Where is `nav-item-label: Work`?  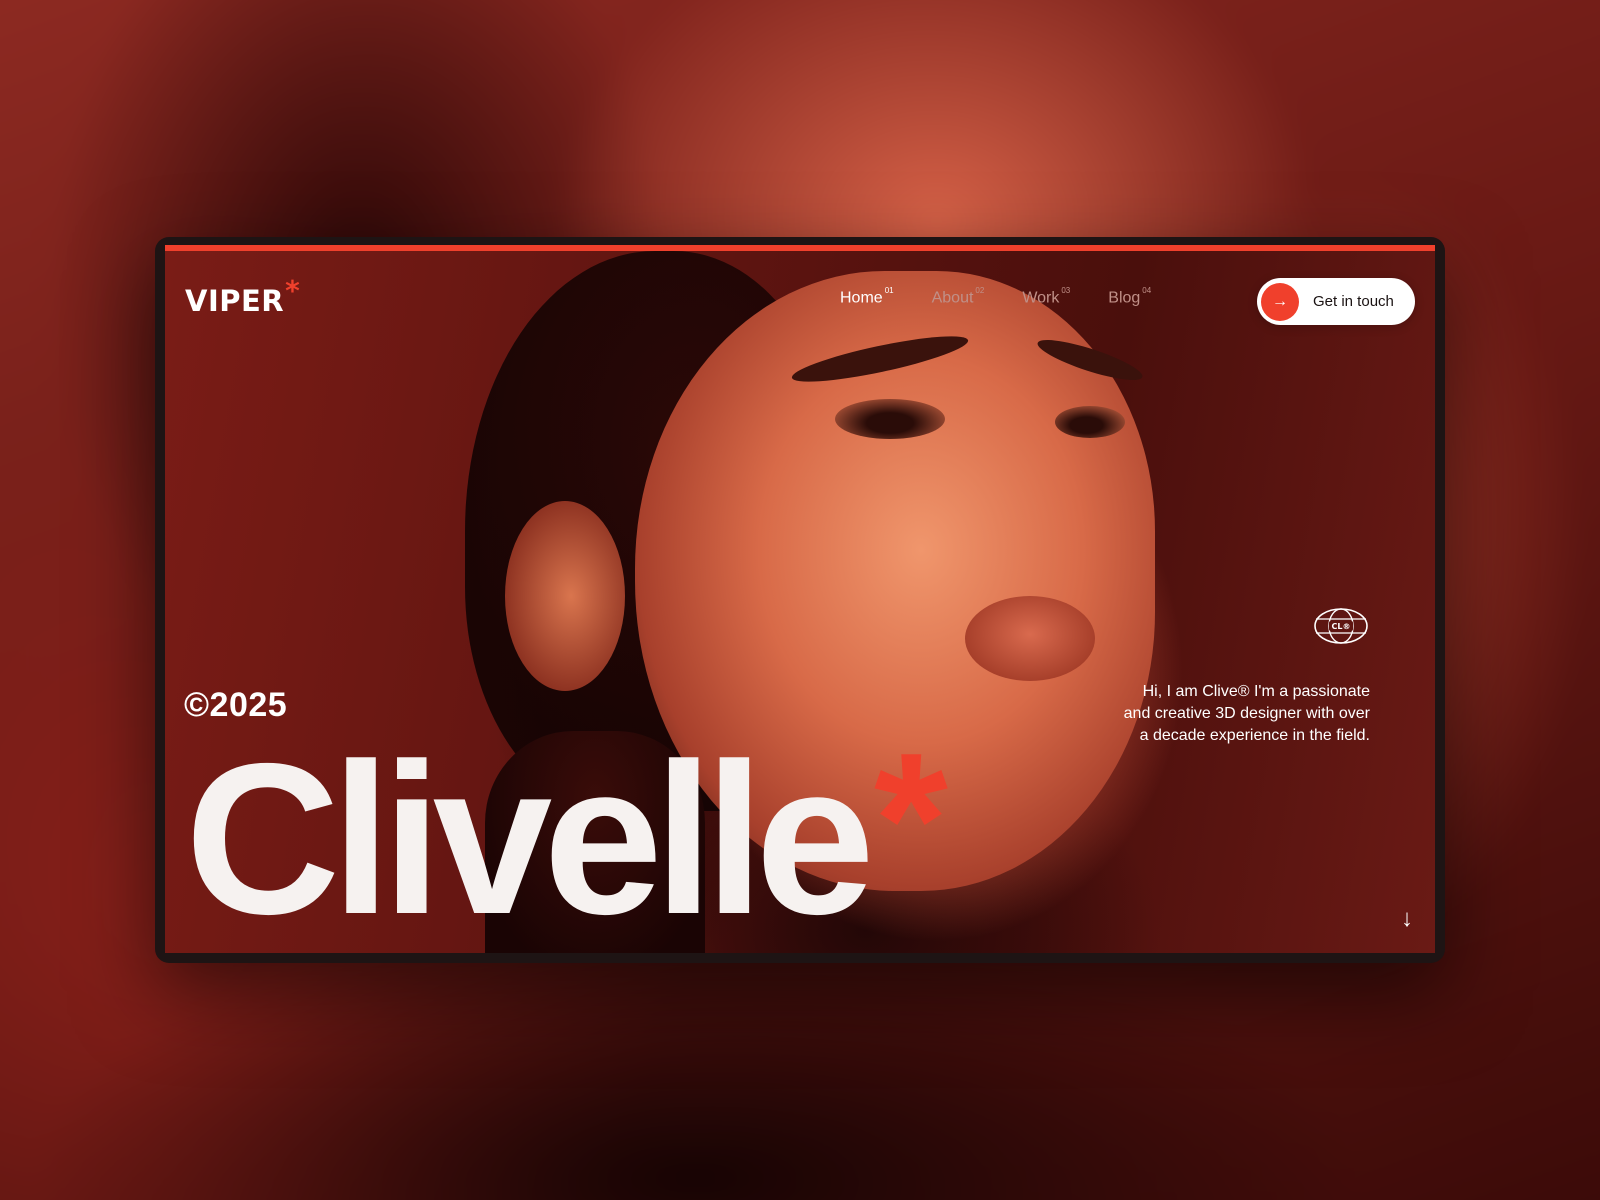
nav-item-label: Work is located at coordinates (1041, 298).